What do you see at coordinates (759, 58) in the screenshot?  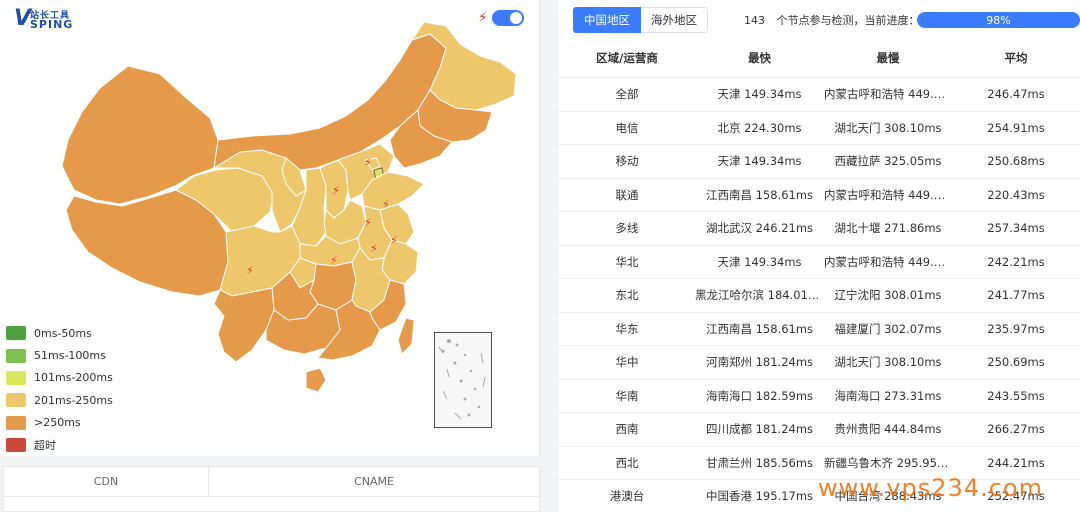 I see `header-fastest: 最快` at bounding box center [759, 58].